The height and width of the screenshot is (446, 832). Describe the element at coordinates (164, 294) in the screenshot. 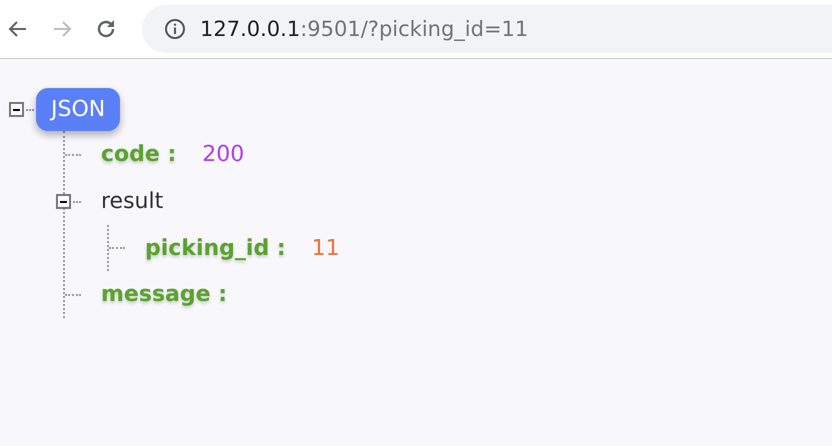

I see `json-key: message :` at that location.